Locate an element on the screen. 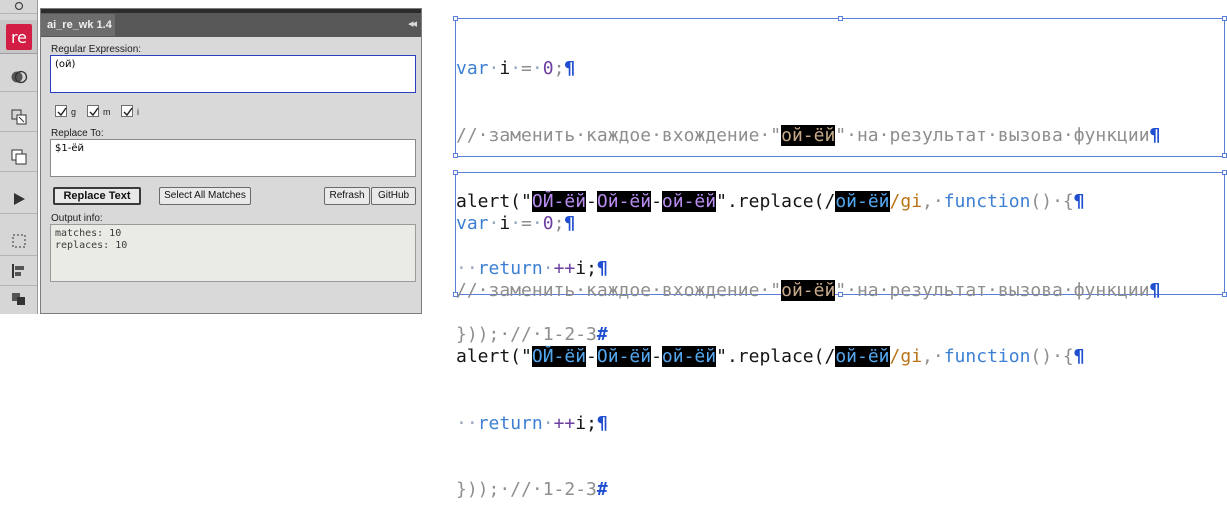  flag-i-label: i is located at coordinates (138, 112).